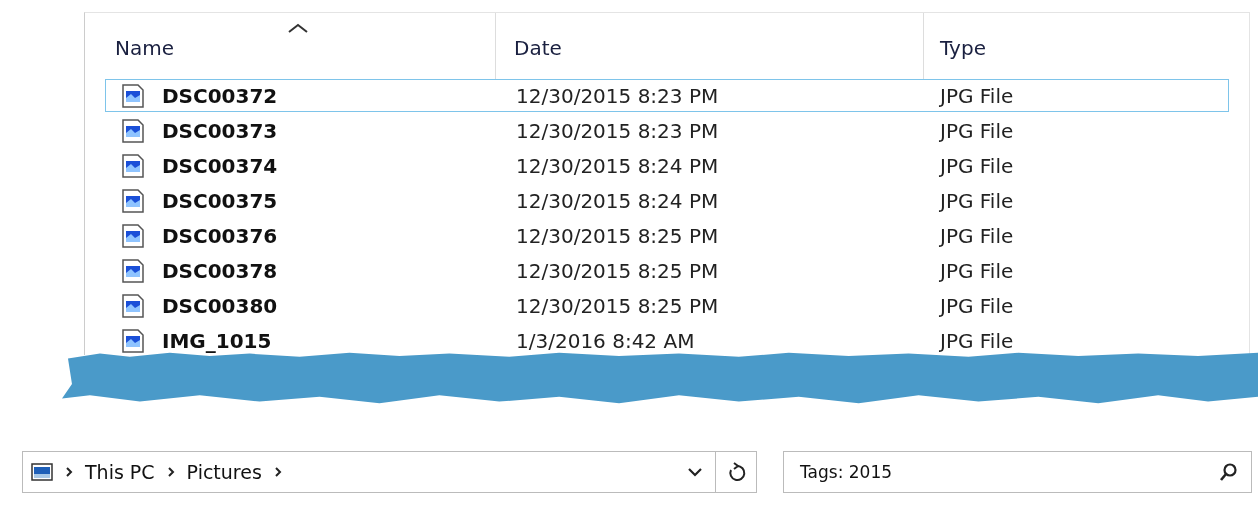  Describe the element at coordinates (963, 48) in the screenshot. I see `column-header: Type` at that location.